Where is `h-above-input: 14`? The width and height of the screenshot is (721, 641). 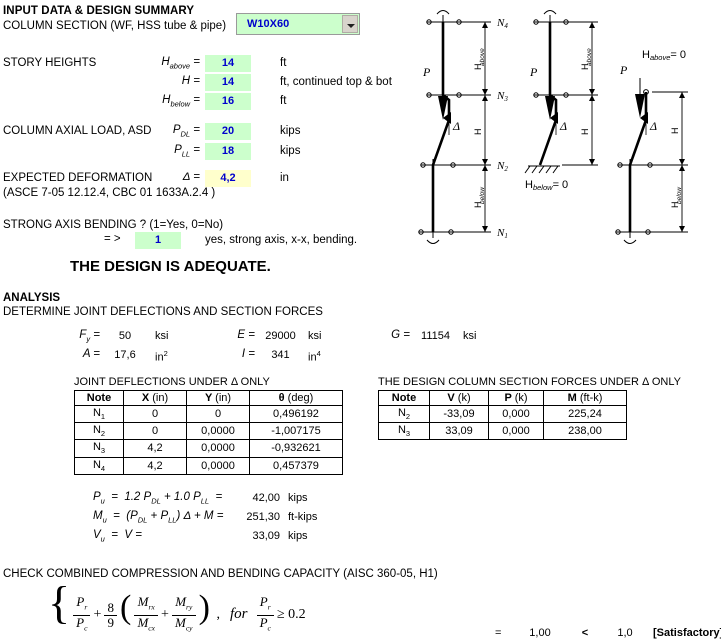 h-above-input: 14 is located at coordinates (228, 63).